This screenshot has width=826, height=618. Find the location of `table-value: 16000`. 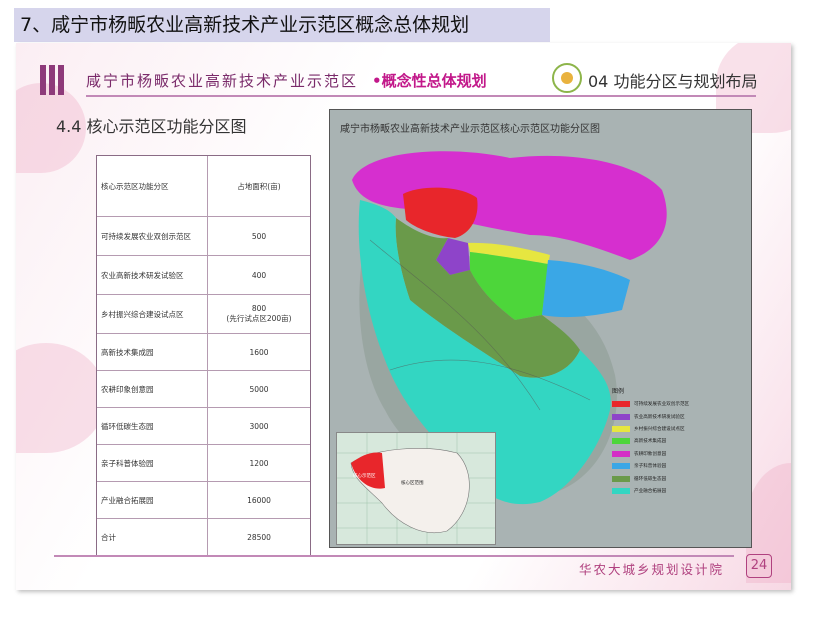

table-value: 16000 is located at coordinates (259, 500).